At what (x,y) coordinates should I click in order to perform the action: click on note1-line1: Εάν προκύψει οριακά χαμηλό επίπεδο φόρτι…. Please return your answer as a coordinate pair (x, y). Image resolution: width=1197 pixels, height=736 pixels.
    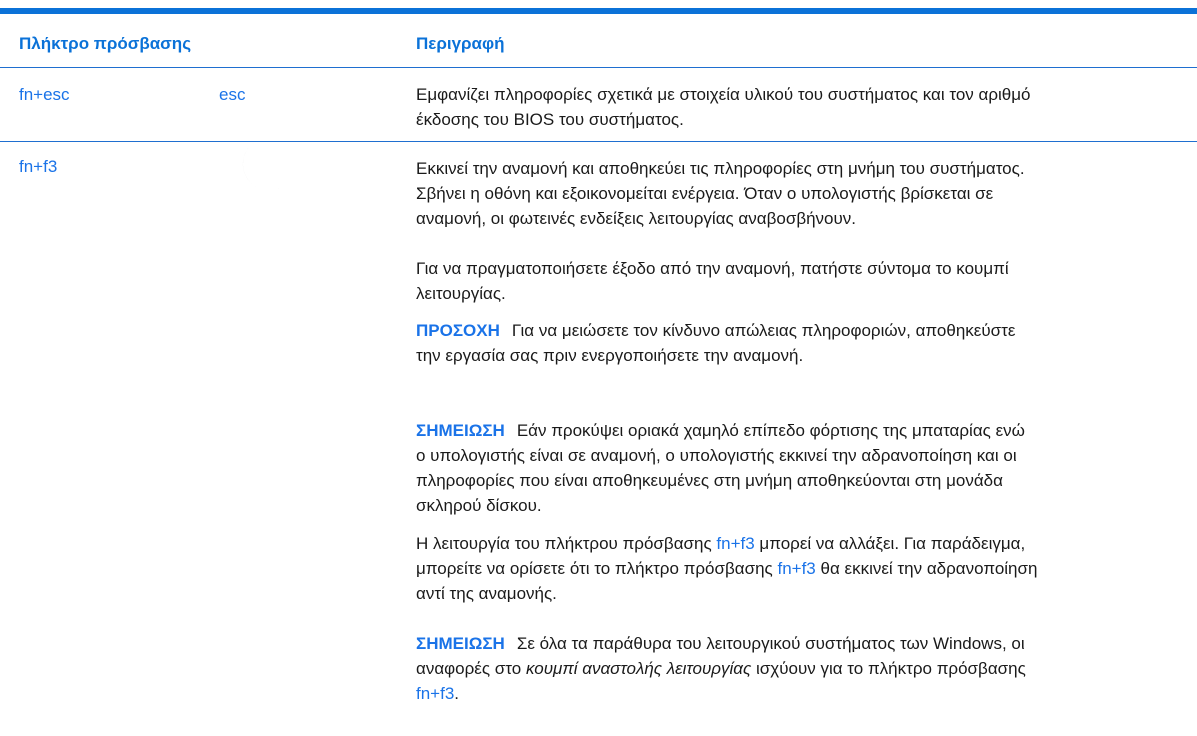
    Looking at the image, I should click on (770, 430).